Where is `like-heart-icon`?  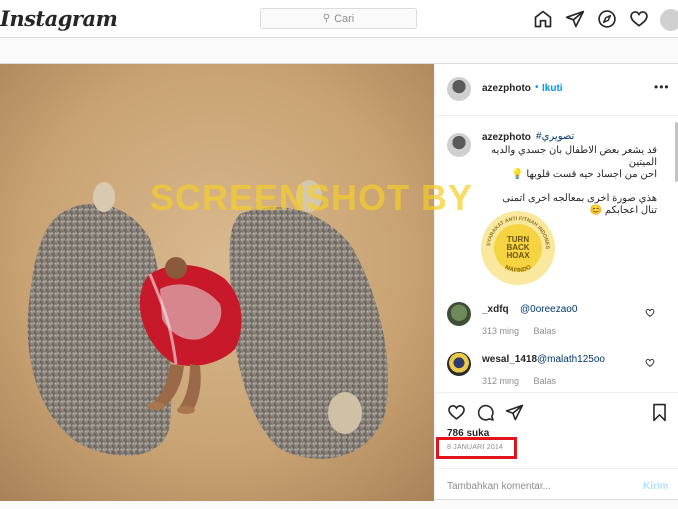 like-heart-icon is located at coordinates (456, 412).